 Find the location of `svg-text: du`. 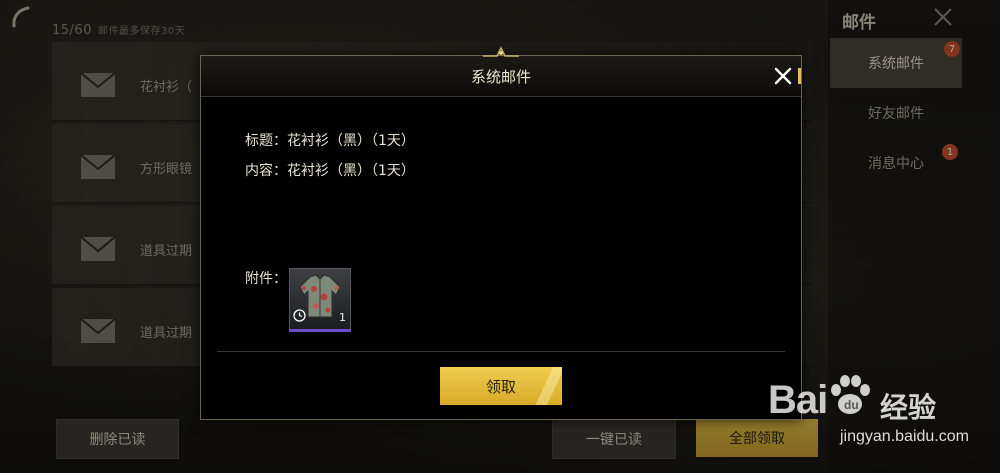

svg-text: du is located at coordinates (851, 405).